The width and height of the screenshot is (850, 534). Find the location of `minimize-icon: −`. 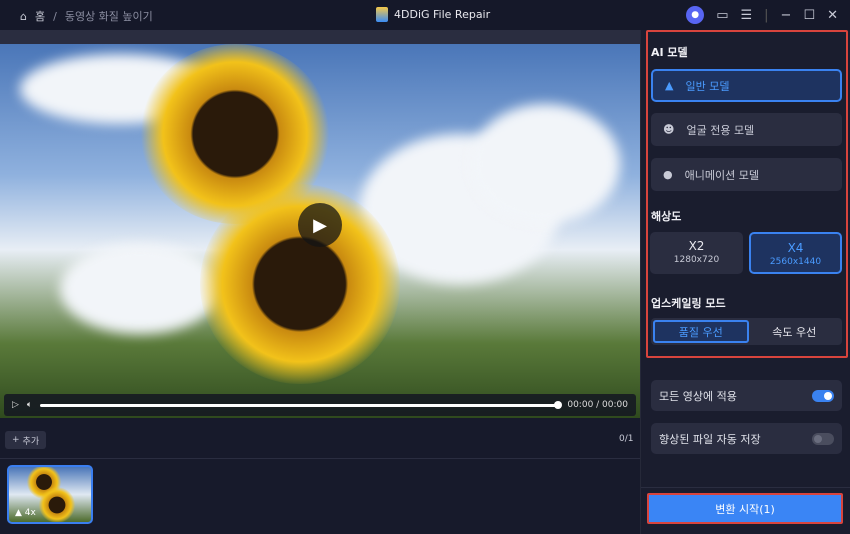

minimize-icon: − is located at coordinates (786, 15).